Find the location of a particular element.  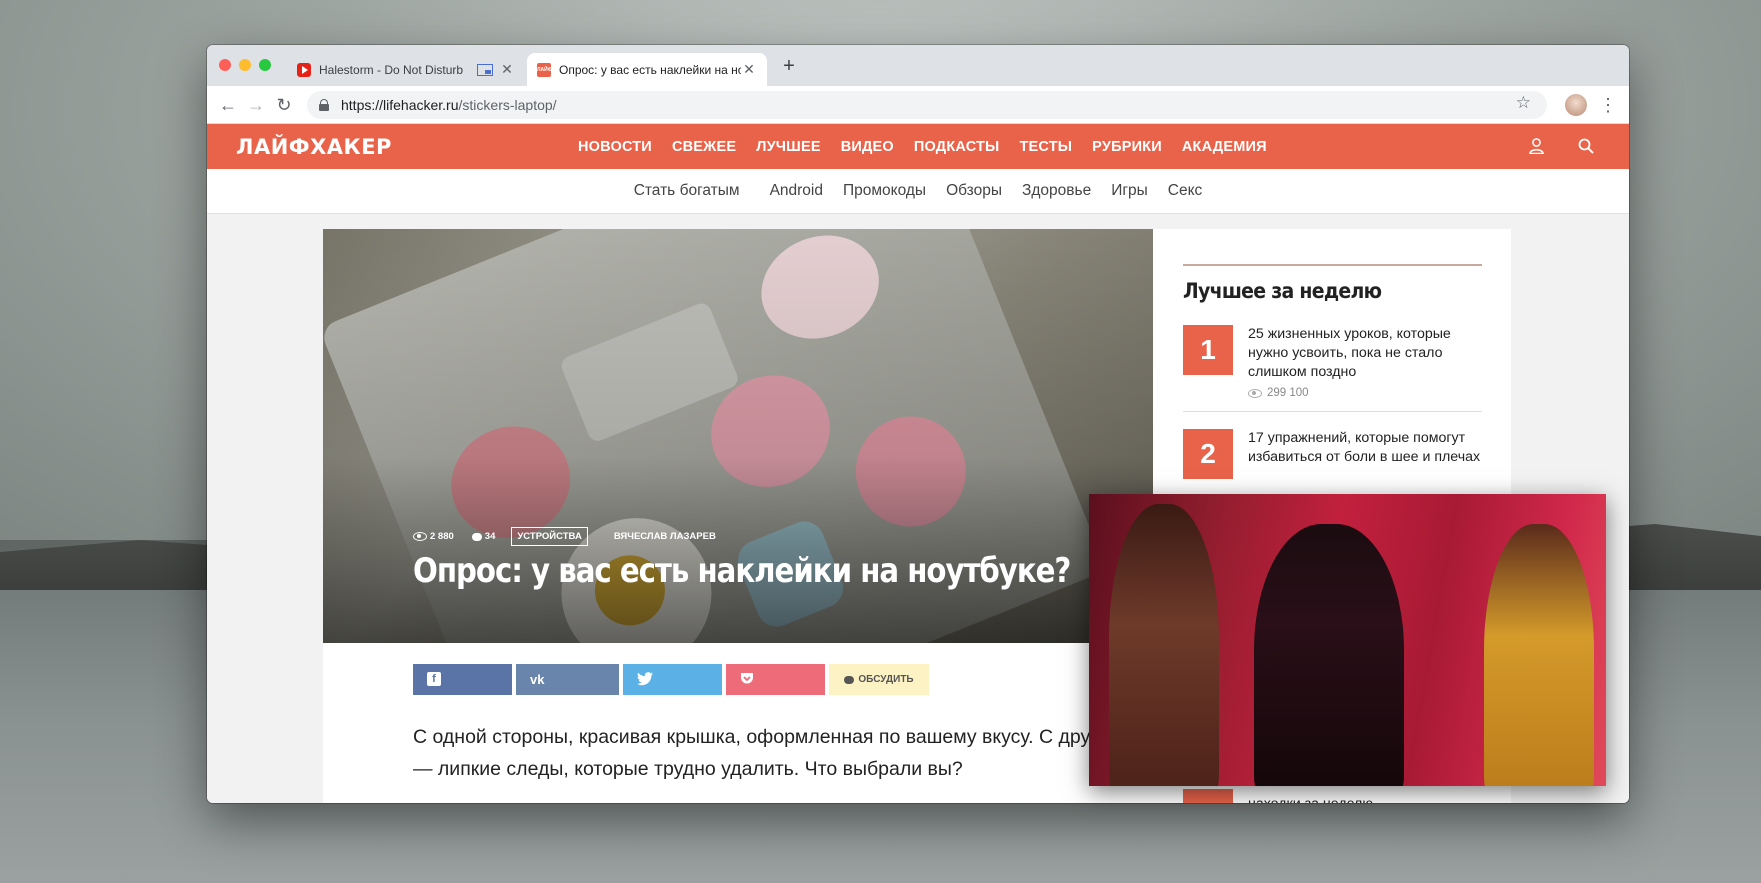

list-item: 5 находки за неделю is located at coordinates (1332, 796).